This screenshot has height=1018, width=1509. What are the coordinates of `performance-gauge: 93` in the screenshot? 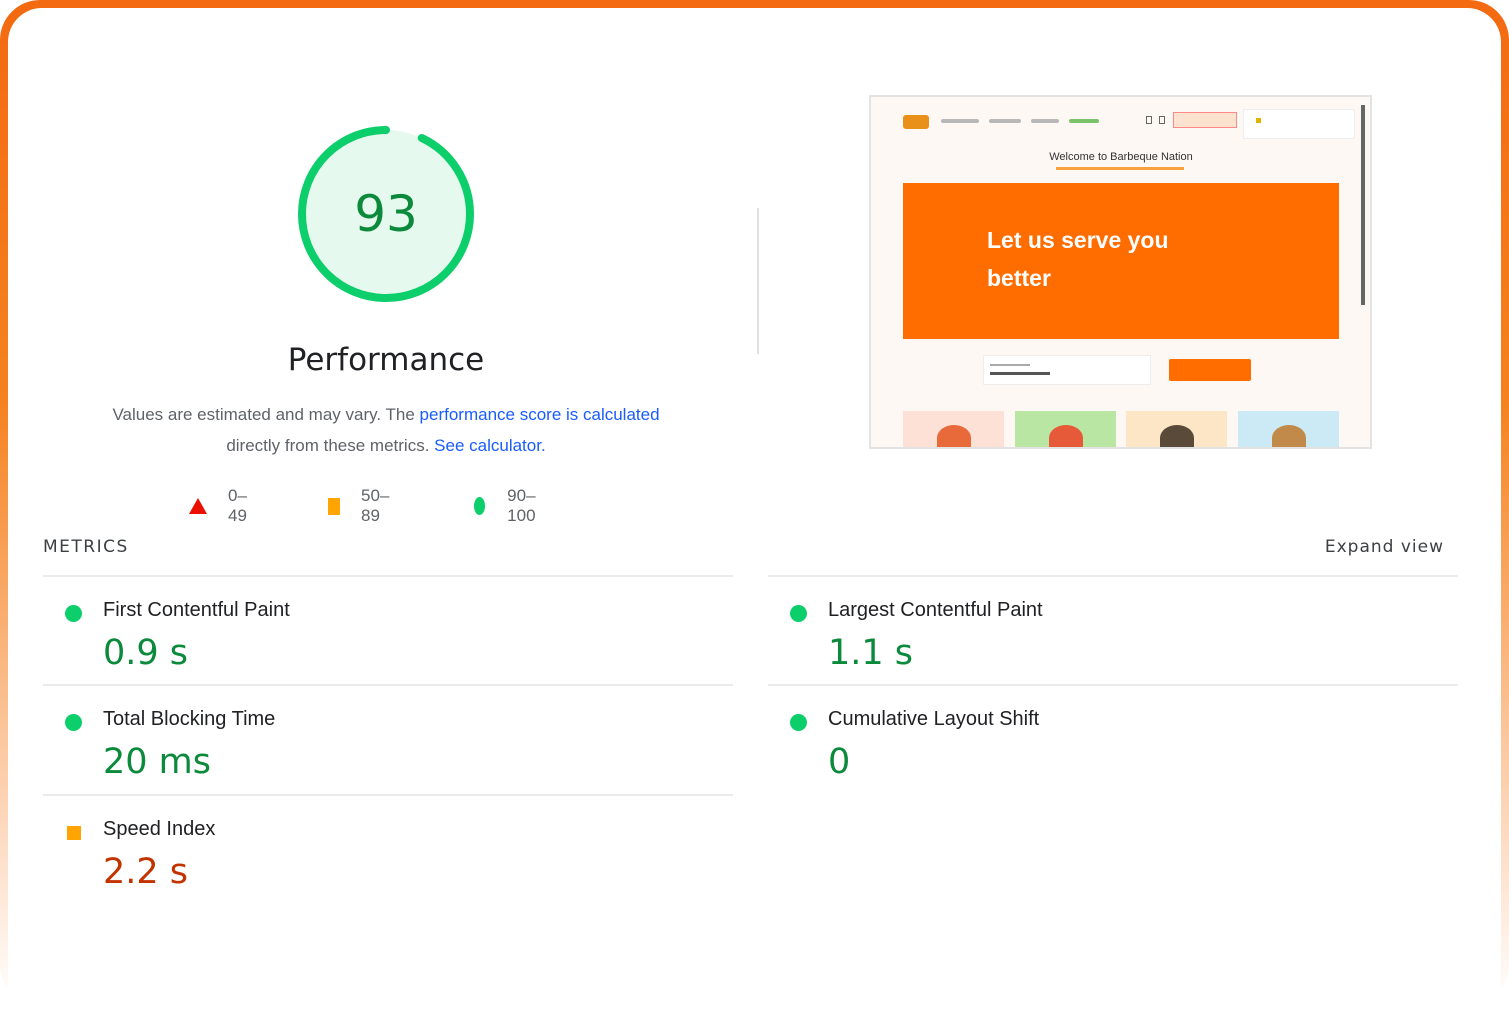 It's located at (386, 214).